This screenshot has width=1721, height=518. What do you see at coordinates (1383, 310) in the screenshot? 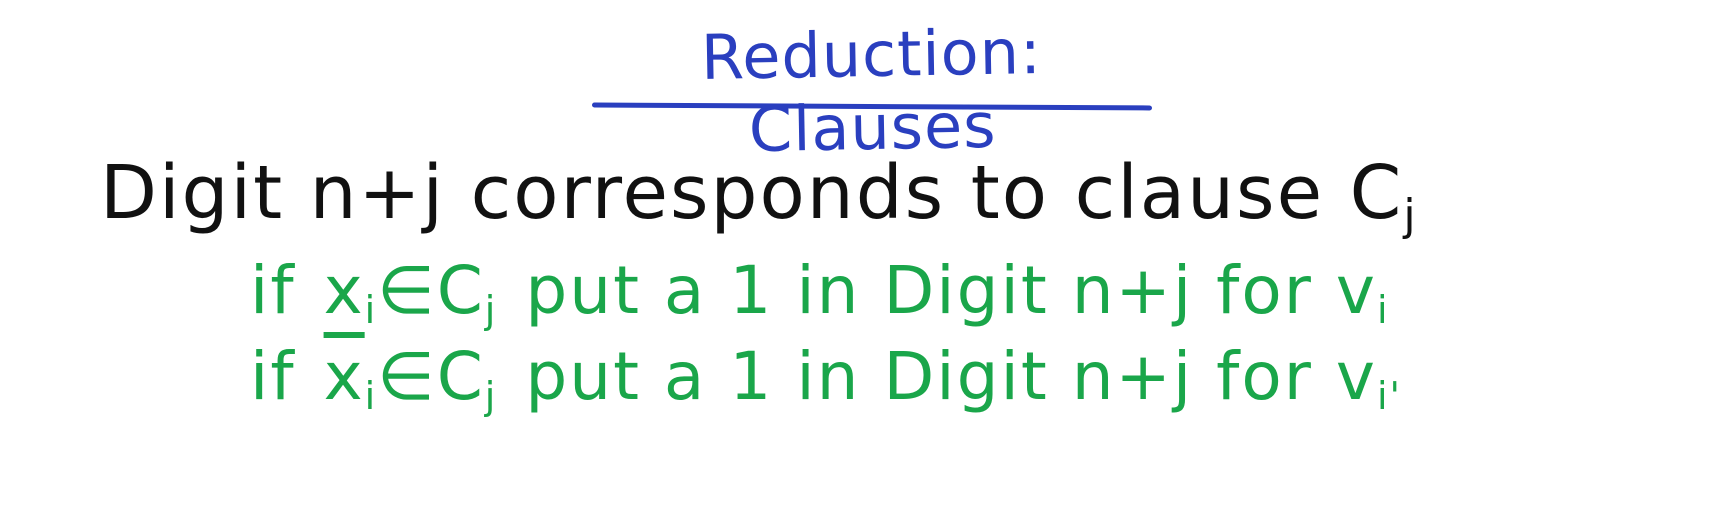
I see `rule-target-subscript: i` at bounding box center [1383, 310].